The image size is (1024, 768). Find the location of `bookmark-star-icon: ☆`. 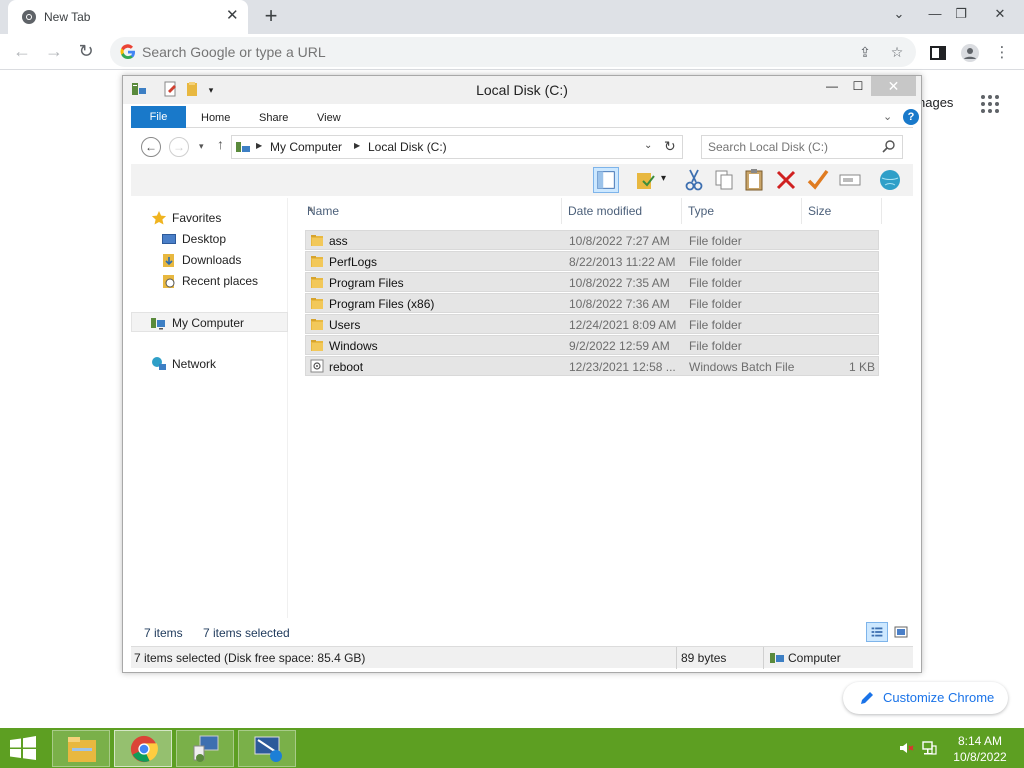

bookmark-star-icon: ☆ is located at coordinates (897, 52).